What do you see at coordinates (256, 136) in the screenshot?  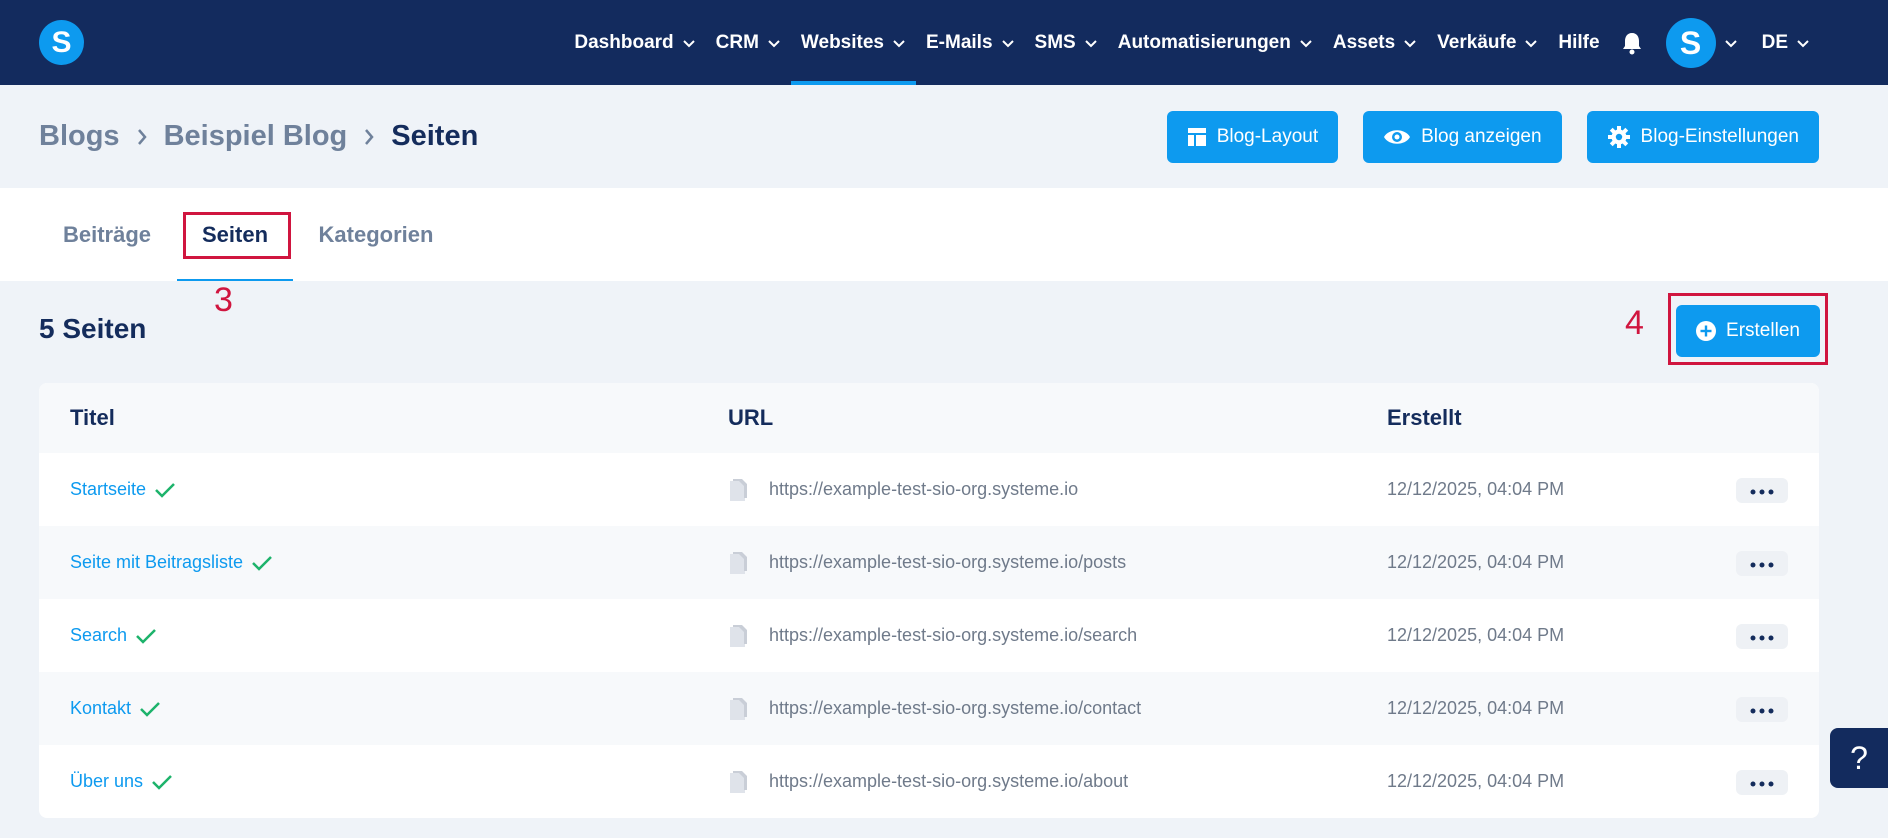 I see `breadcrumb-example-blog: Beispiel Blog` at bounding box center [256, 136].